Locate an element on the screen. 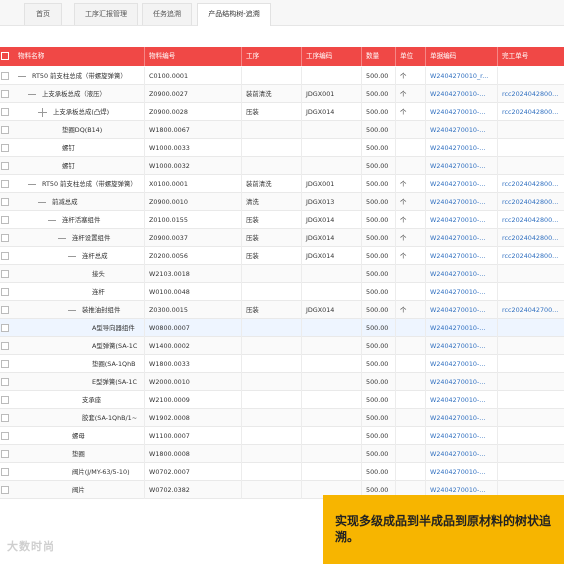 Image resolution: width=564 pixels, height=564 pixels. cell-material-name: 垫圈 is located at coordinates (79, 454).